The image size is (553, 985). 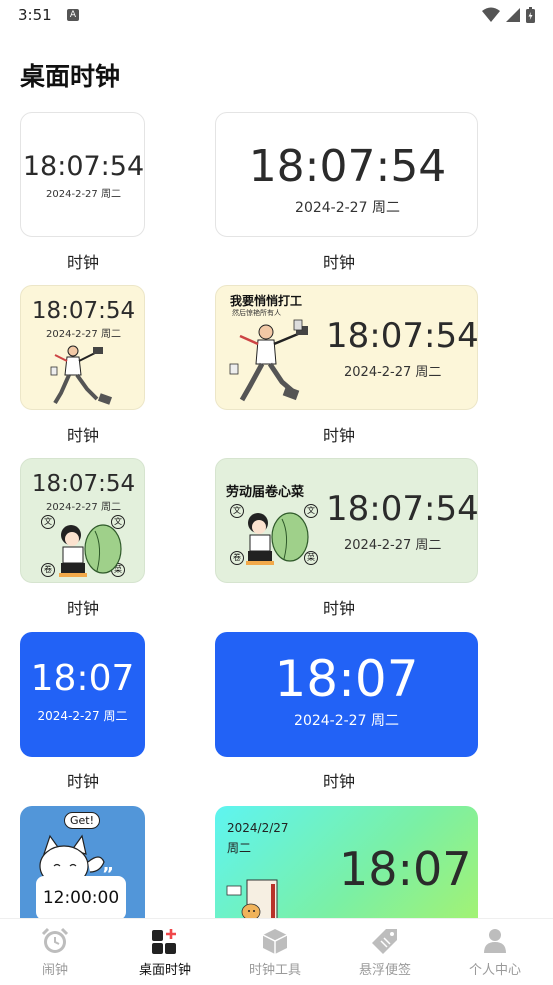 I want to click on widget-card-white-large: 18:07:54 2024-2-27 周二, so click(x=346, y=174).